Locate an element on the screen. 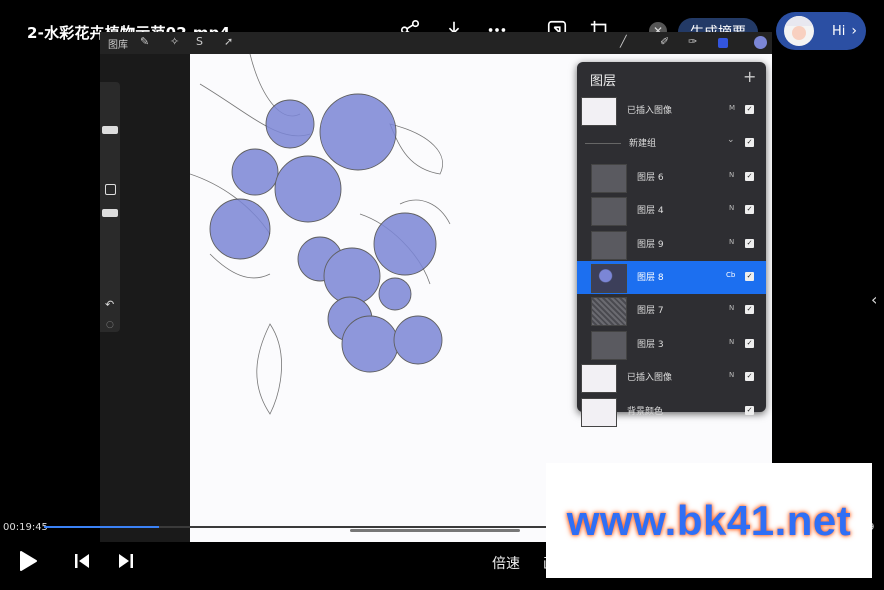 The image size is (884, 590). play-button is located at coordinates (28, 561).